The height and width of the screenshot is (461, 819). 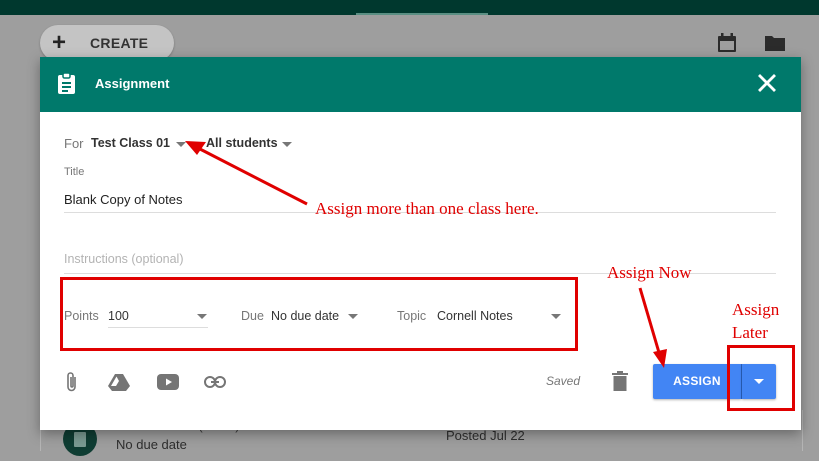 I want to click on arrow-head-class-select, so click(x=195, y=148).